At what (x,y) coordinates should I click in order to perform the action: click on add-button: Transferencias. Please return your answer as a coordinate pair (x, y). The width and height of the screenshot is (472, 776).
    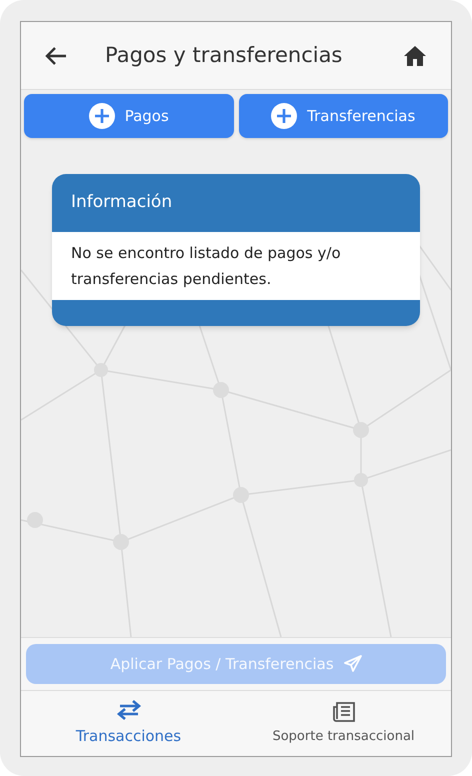
    Looking at the image, I should click on (343, 116).